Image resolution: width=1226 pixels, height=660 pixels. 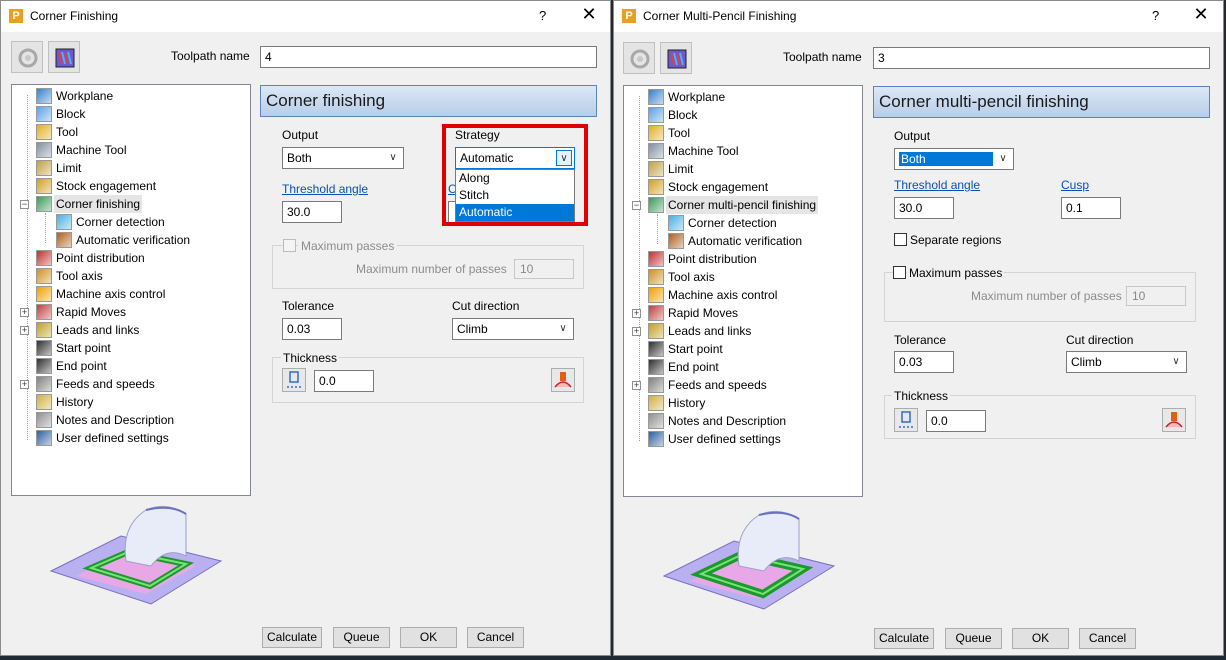 I want to click on tree-item-corner-finishing: Corner multi-pencil finishing, so click(x=742, y=205).